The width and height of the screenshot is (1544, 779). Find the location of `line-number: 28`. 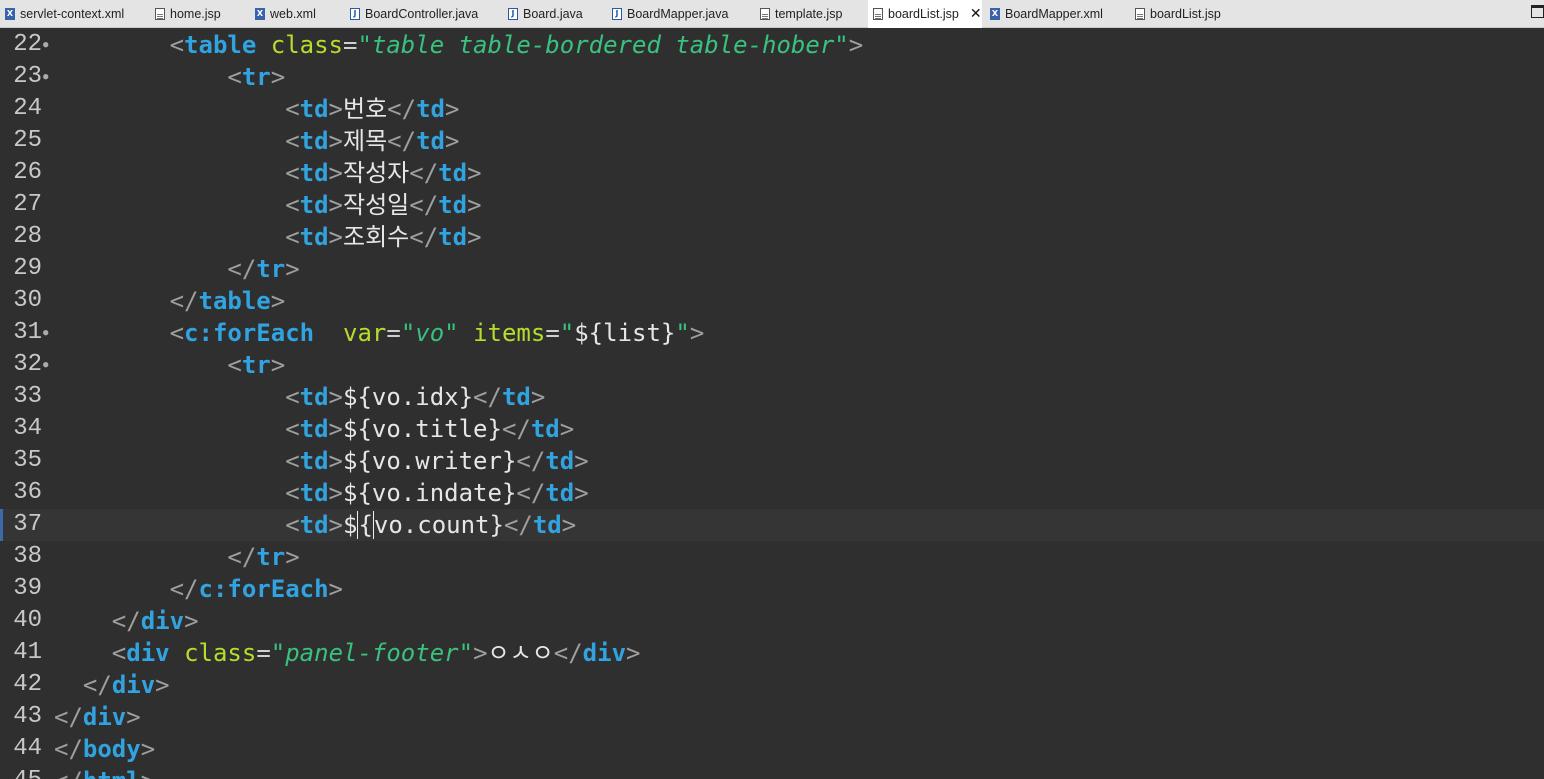

line-number: 28 is located at coordinates (27, 236).